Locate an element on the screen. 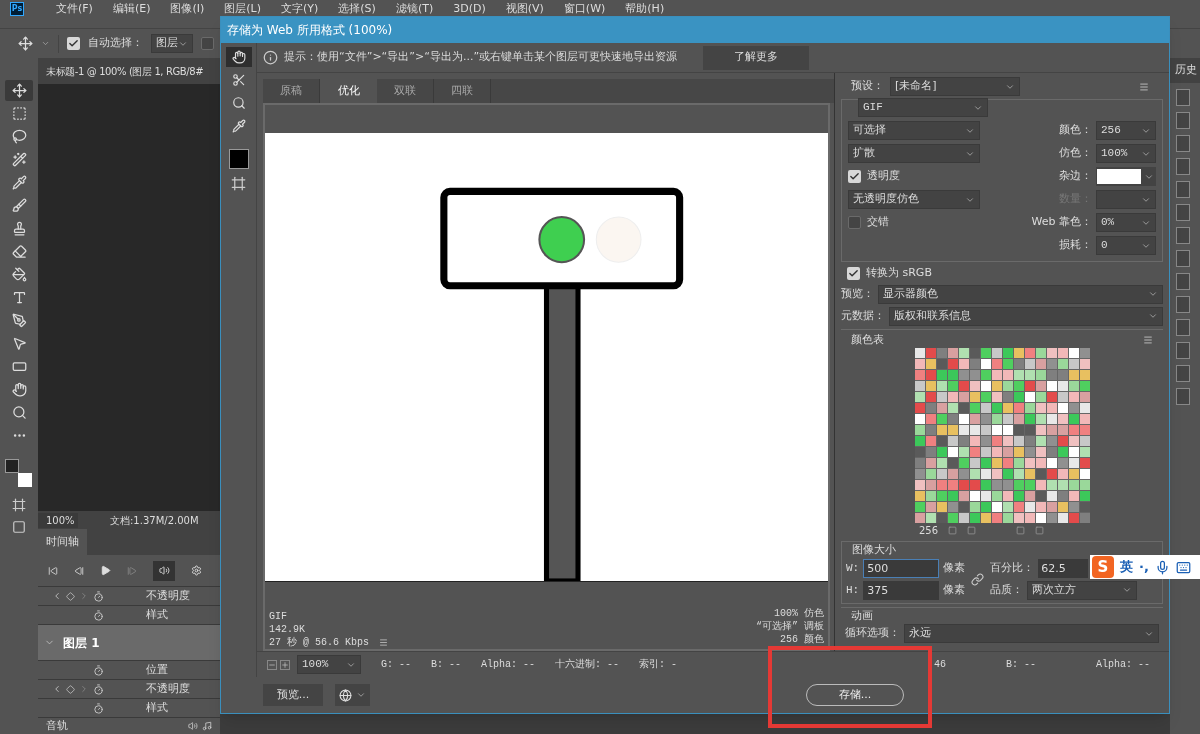  menu-item: 文字(Y) is located at coordinates (300, 9).